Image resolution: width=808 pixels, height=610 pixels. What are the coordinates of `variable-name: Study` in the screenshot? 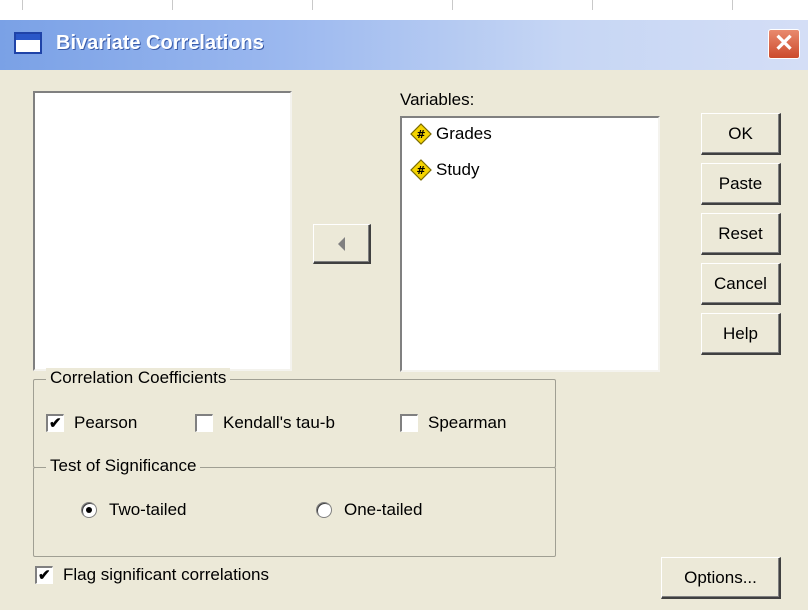 It's located at (458, 169).